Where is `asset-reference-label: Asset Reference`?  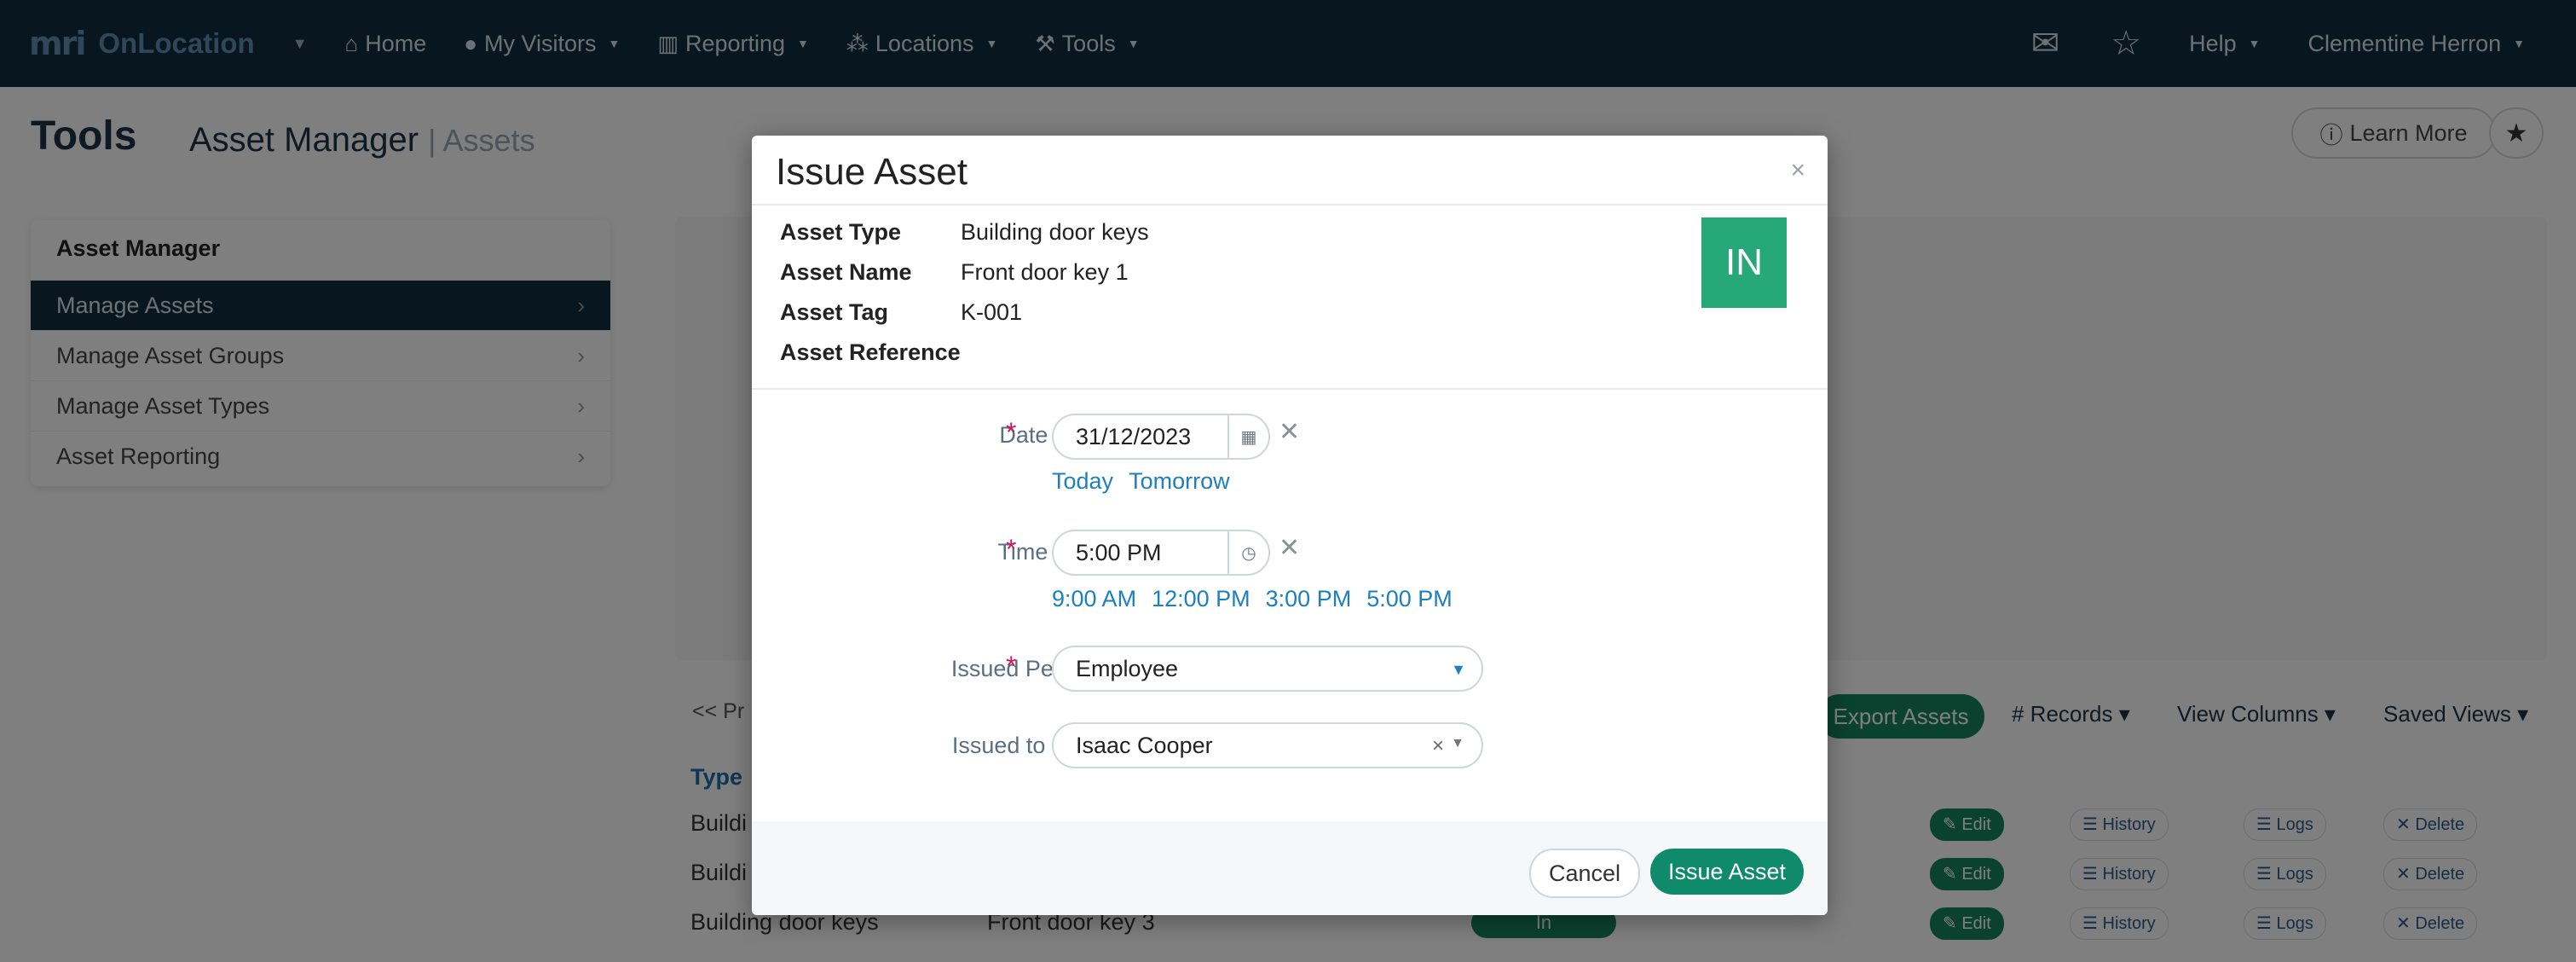 asset-reference-label: Asset Reference is located at coordinates (870, 352).